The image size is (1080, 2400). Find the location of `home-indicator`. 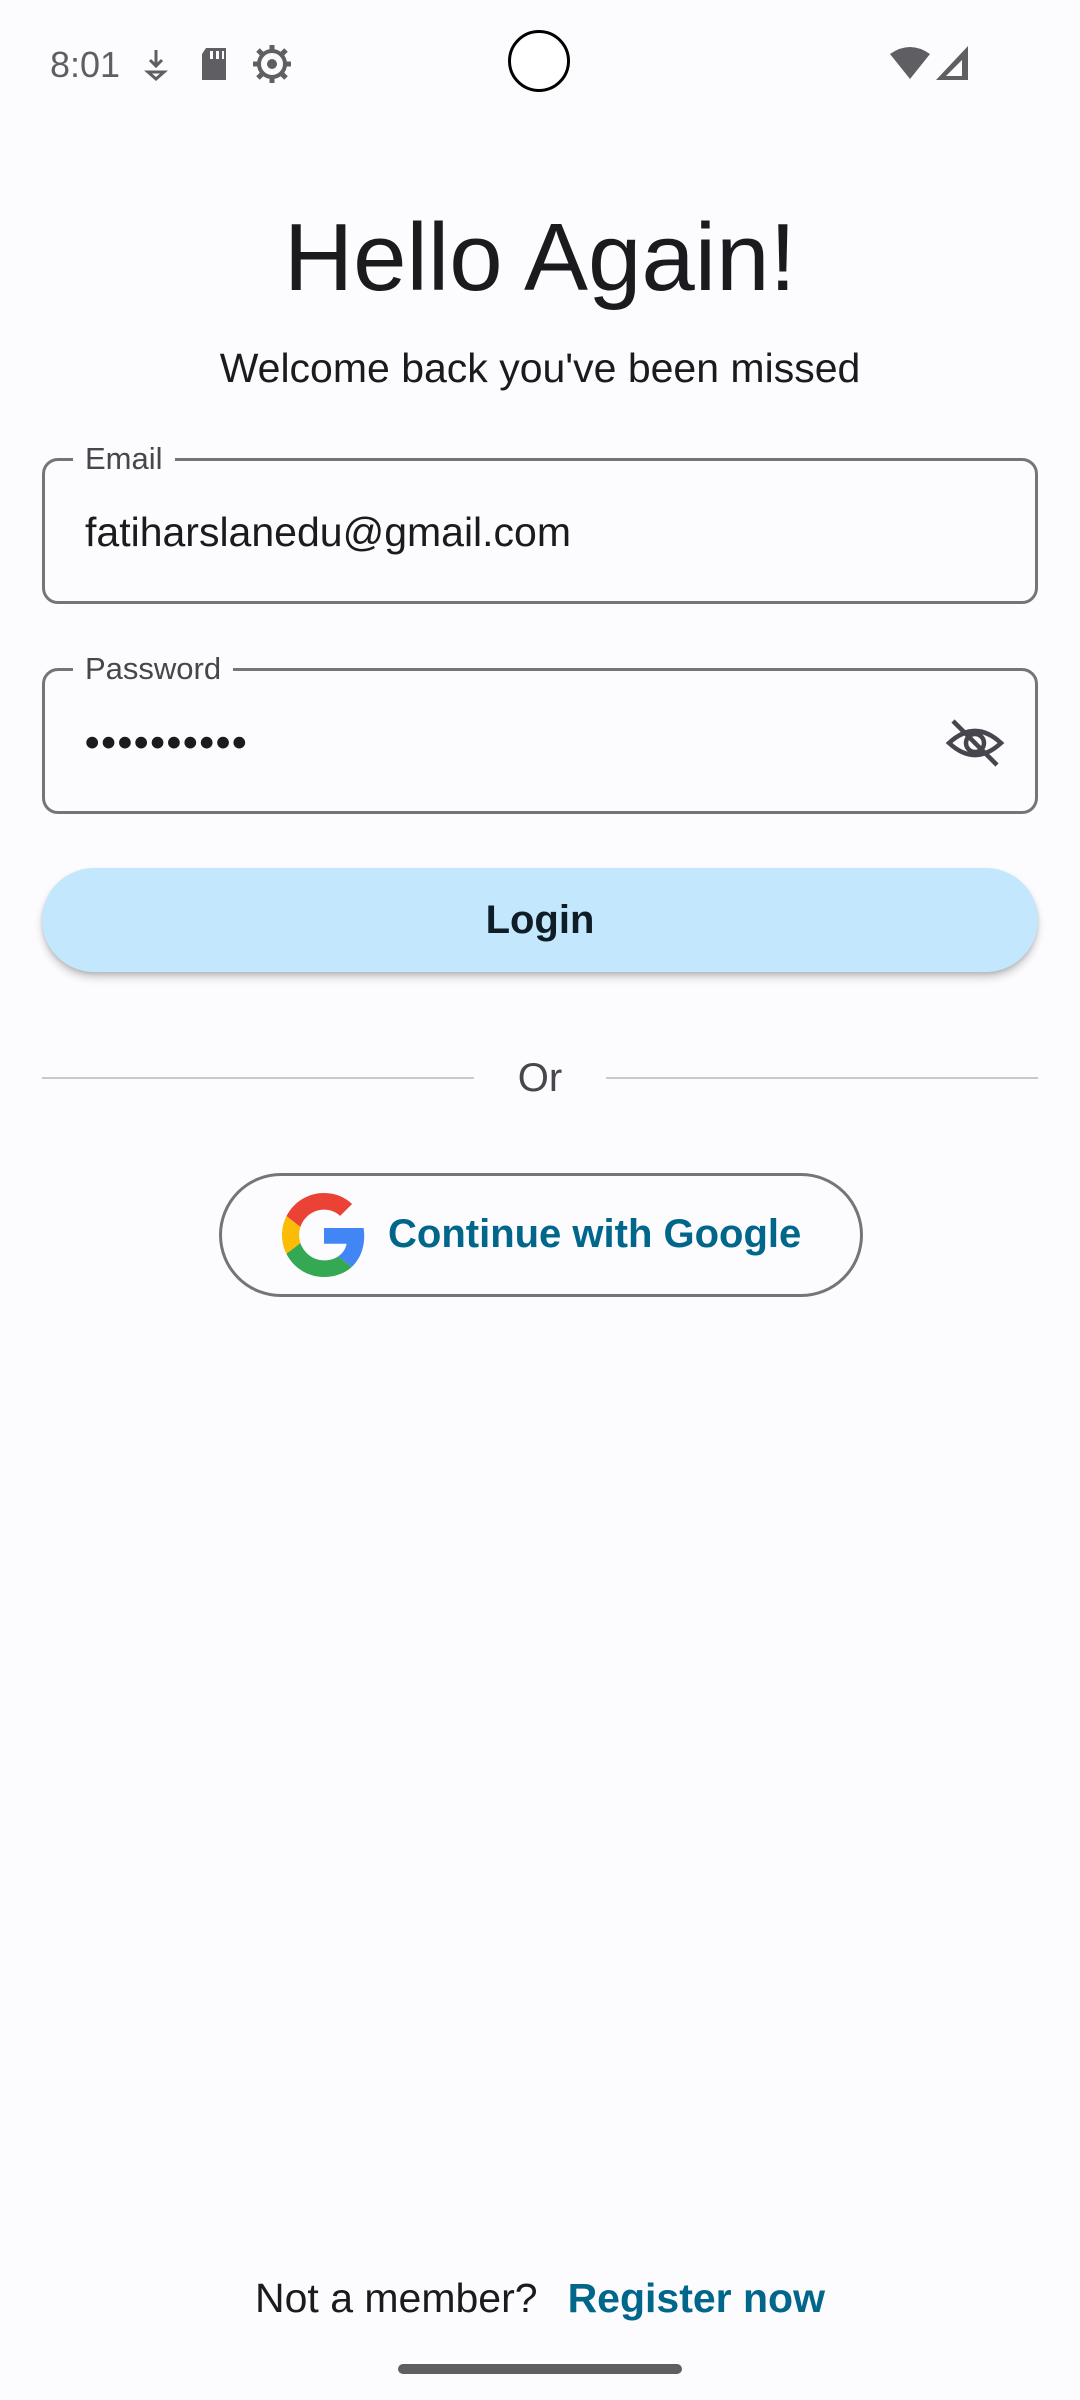

home-indicator is located at coordinates (540, 2369).